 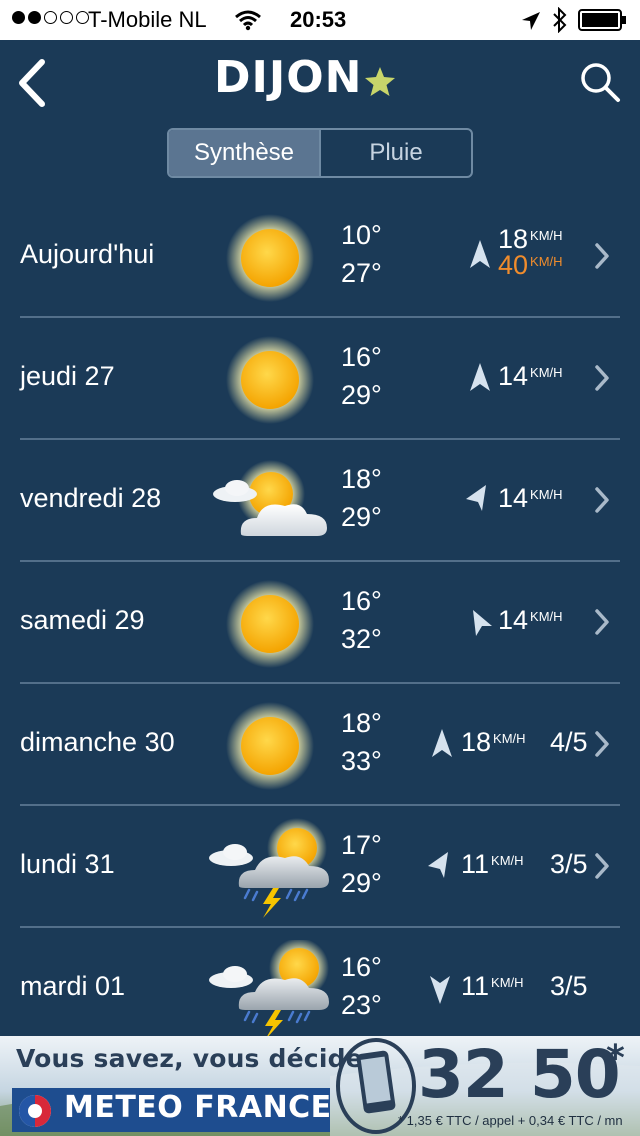 What do you see at coordinates (320, 745) in the screenshot?
I see `forecast-row: dimanche 30 18° 33° 18 KM/H 4/5` at bounding box center [320, 745].